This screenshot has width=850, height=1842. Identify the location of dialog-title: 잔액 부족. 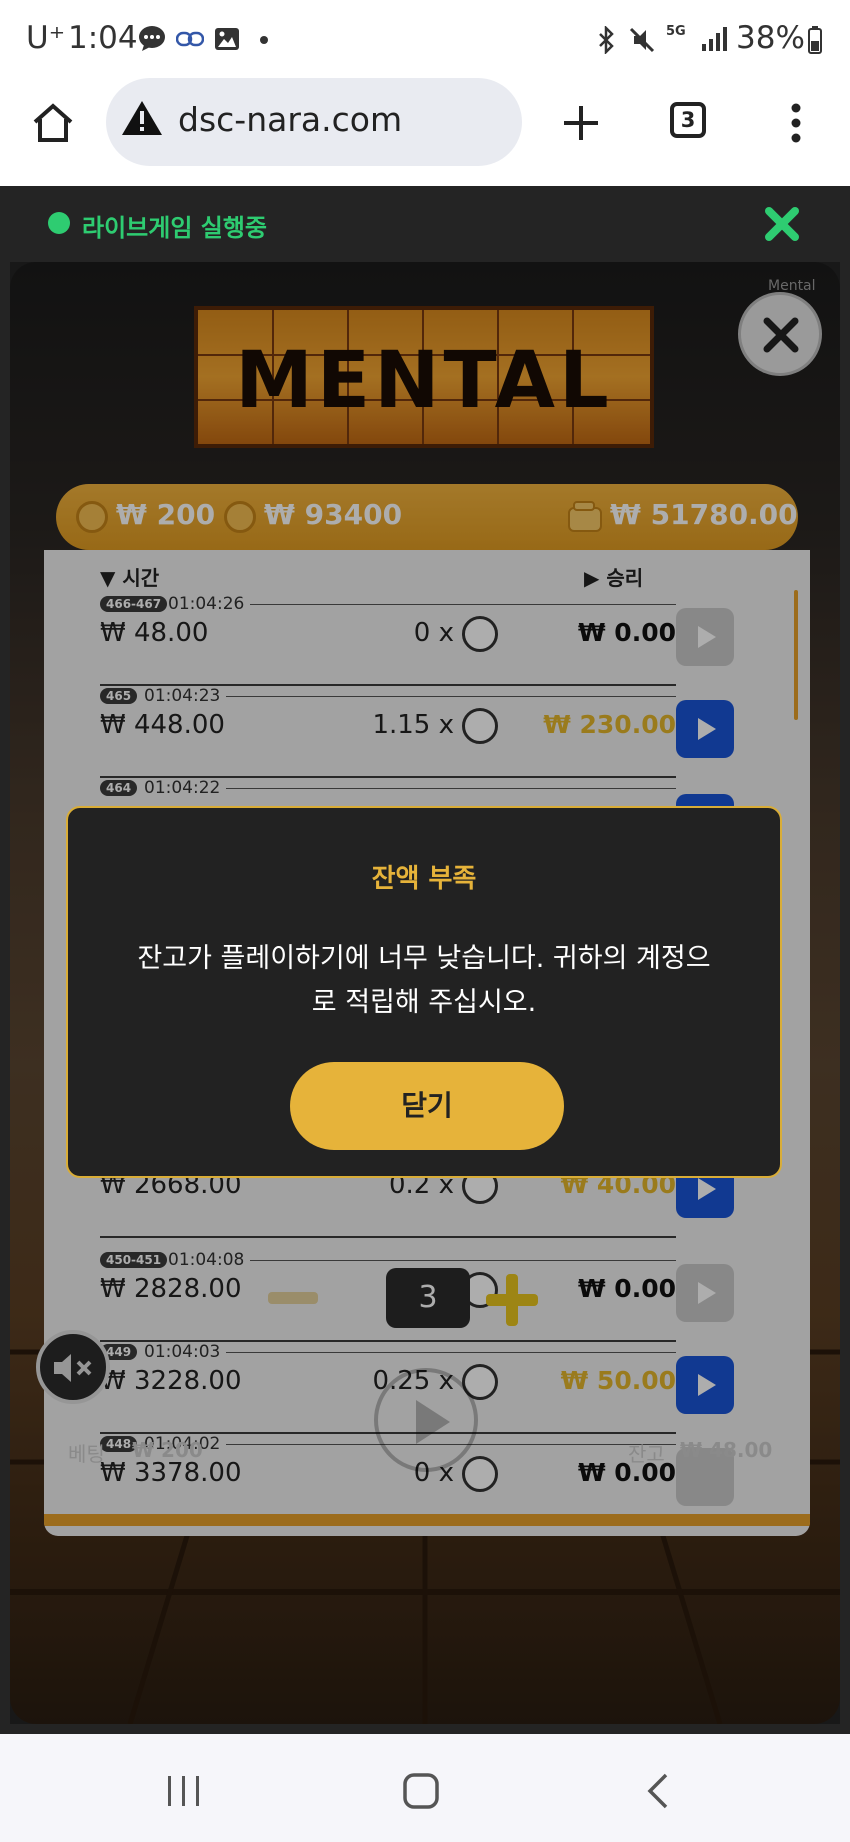
(424, 879).